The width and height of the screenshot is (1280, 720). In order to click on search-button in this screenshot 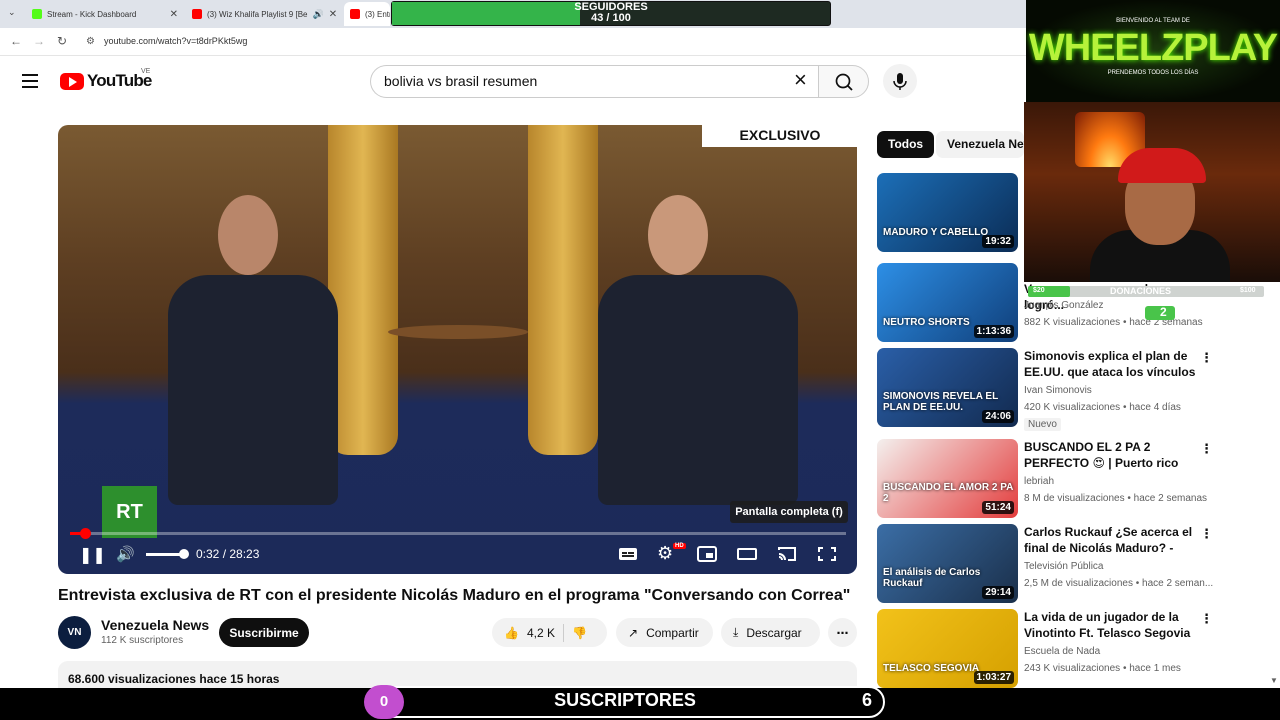, I will do `click(843, 81)`.